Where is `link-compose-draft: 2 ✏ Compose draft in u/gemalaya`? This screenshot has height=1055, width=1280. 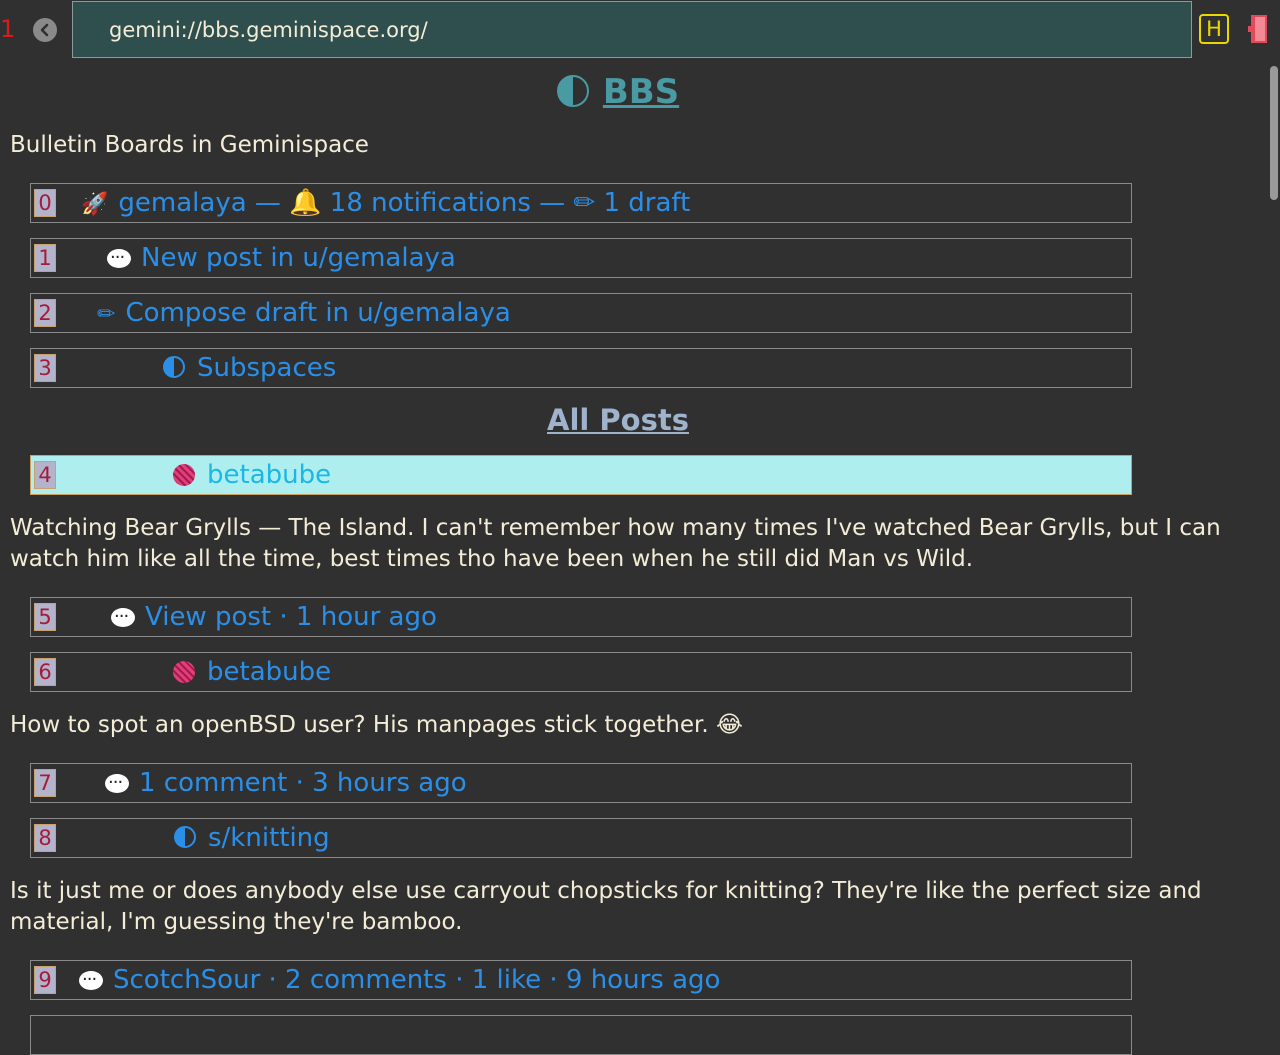
link-compose-draft: 2 ✏ Compose draft in u/gemalaya is located at coordinates (581, 313).